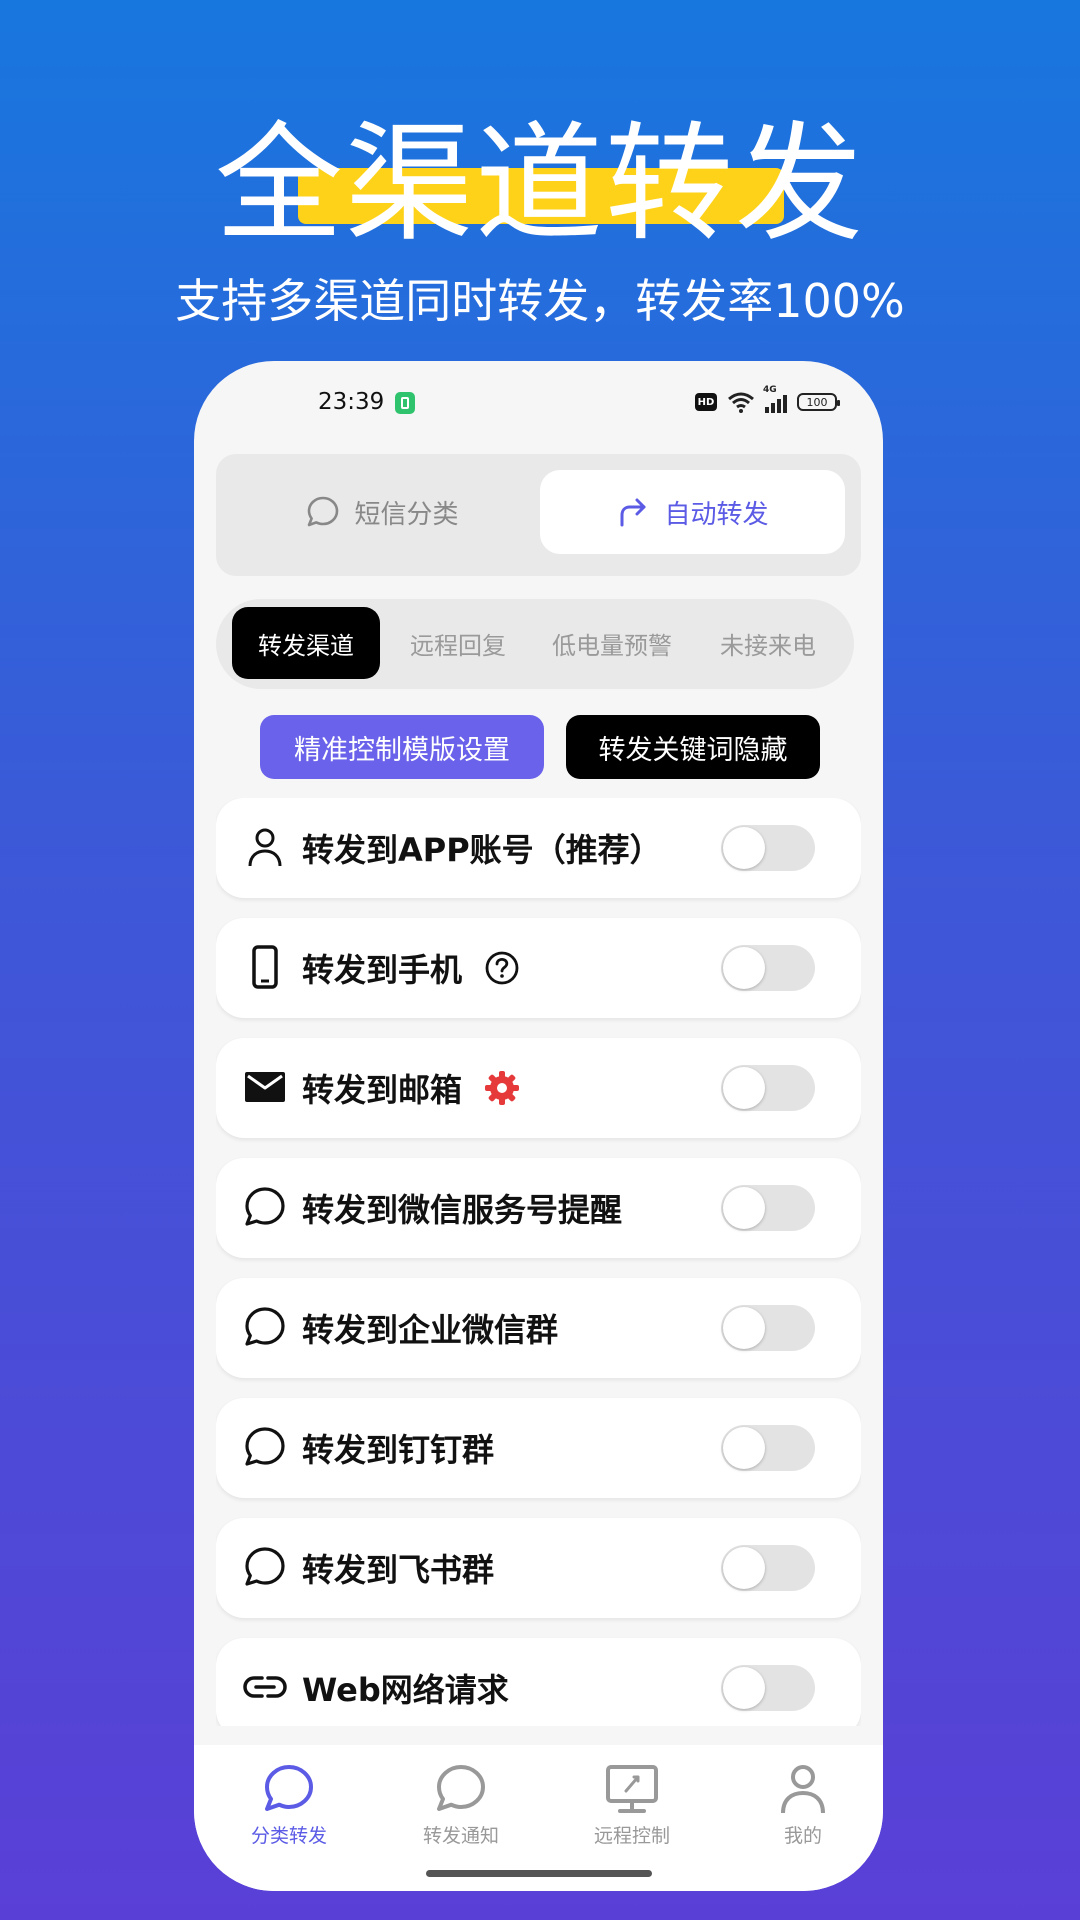 The image size is (1080, 1920). What do you see at coordinates (633, 512) in the screenshot?
I see `forward-arrow-icon` at bounding box center [633, 512].